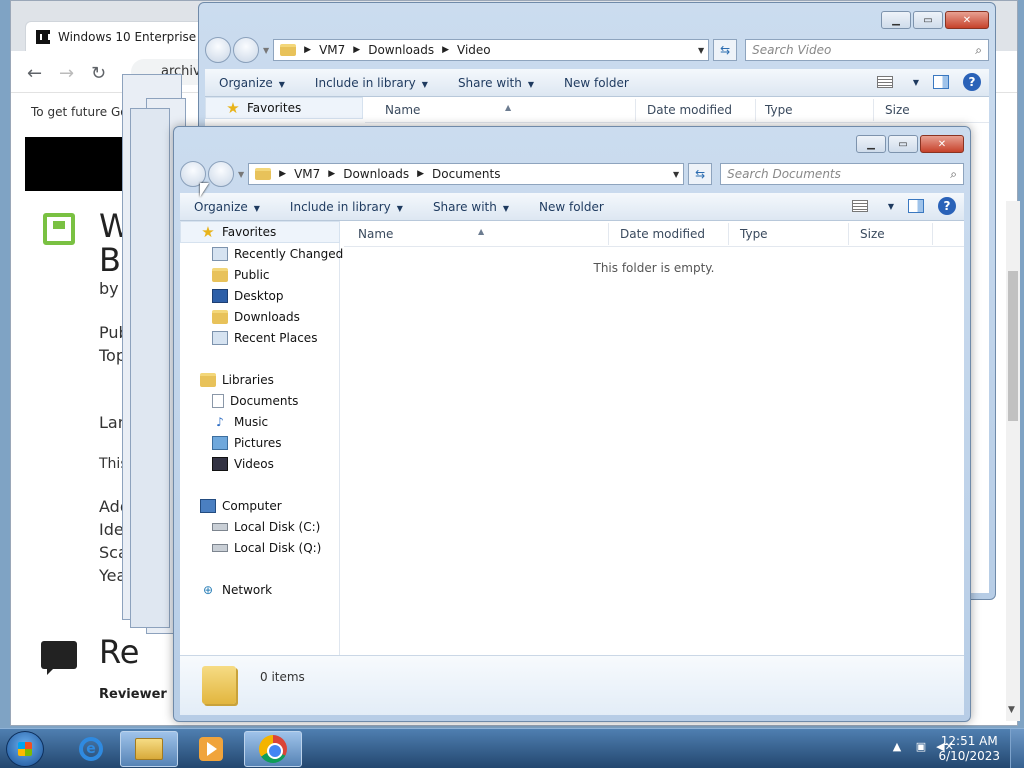 This screenshot has width=1024, height=768. Describe the element at coordinates (491, 50) in the screenshot. I see `address-bar: ▶ VM7 ▶ Downloads ▶ Video ▼` at that location.